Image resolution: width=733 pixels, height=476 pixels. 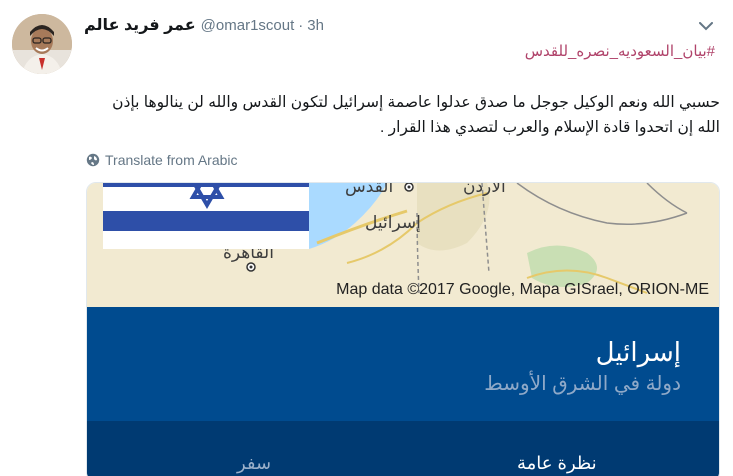 I want to click on tab-overview: نظرة عامة, so click(x=557, y=463).